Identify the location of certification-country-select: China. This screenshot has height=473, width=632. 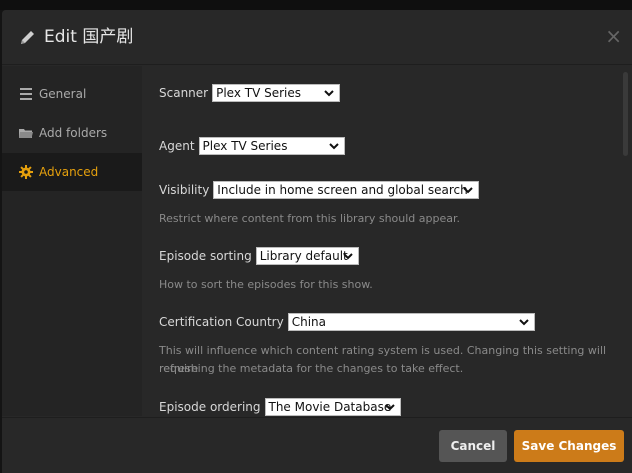
(411, 322).